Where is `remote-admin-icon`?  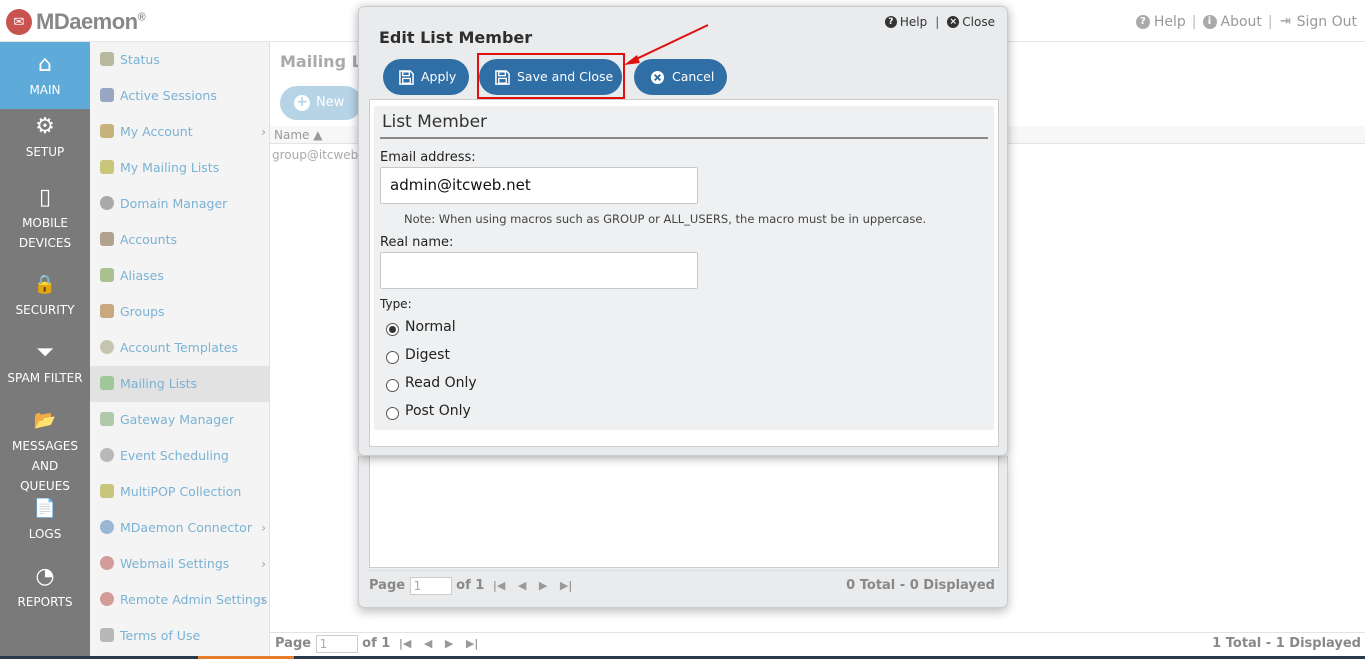 remote-admin-icon is located at coordinates (107, 599).